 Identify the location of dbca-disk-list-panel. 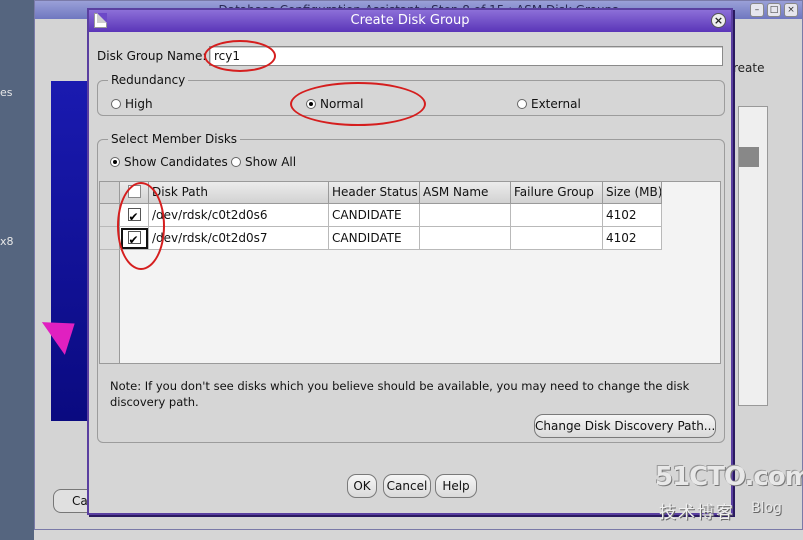
(753, 256).